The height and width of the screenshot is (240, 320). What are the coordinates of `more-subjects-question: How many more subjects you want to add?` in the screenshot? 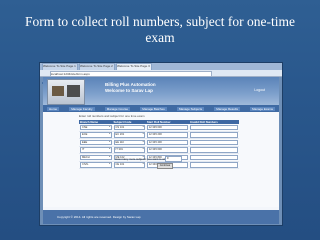 It's located at (142, 159).